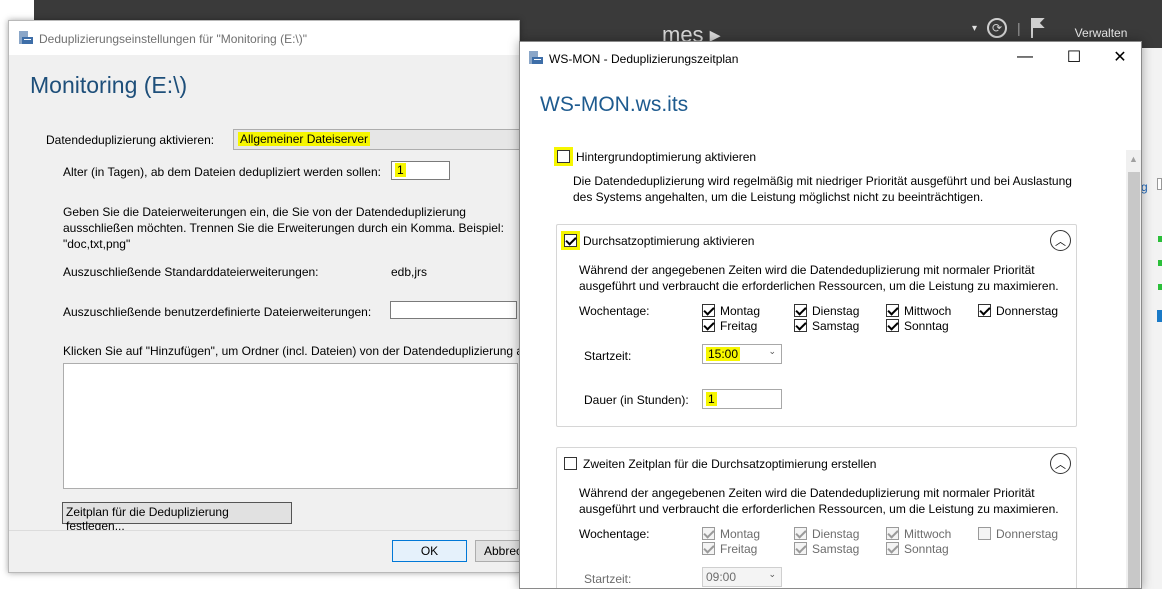 This screenshot has width=1162, height=589. What do you see at coordinates (836, 311) in the screenshot?
I see `throughput-day-label-dienstag: Dienstag` at bounding box center [836, 311].